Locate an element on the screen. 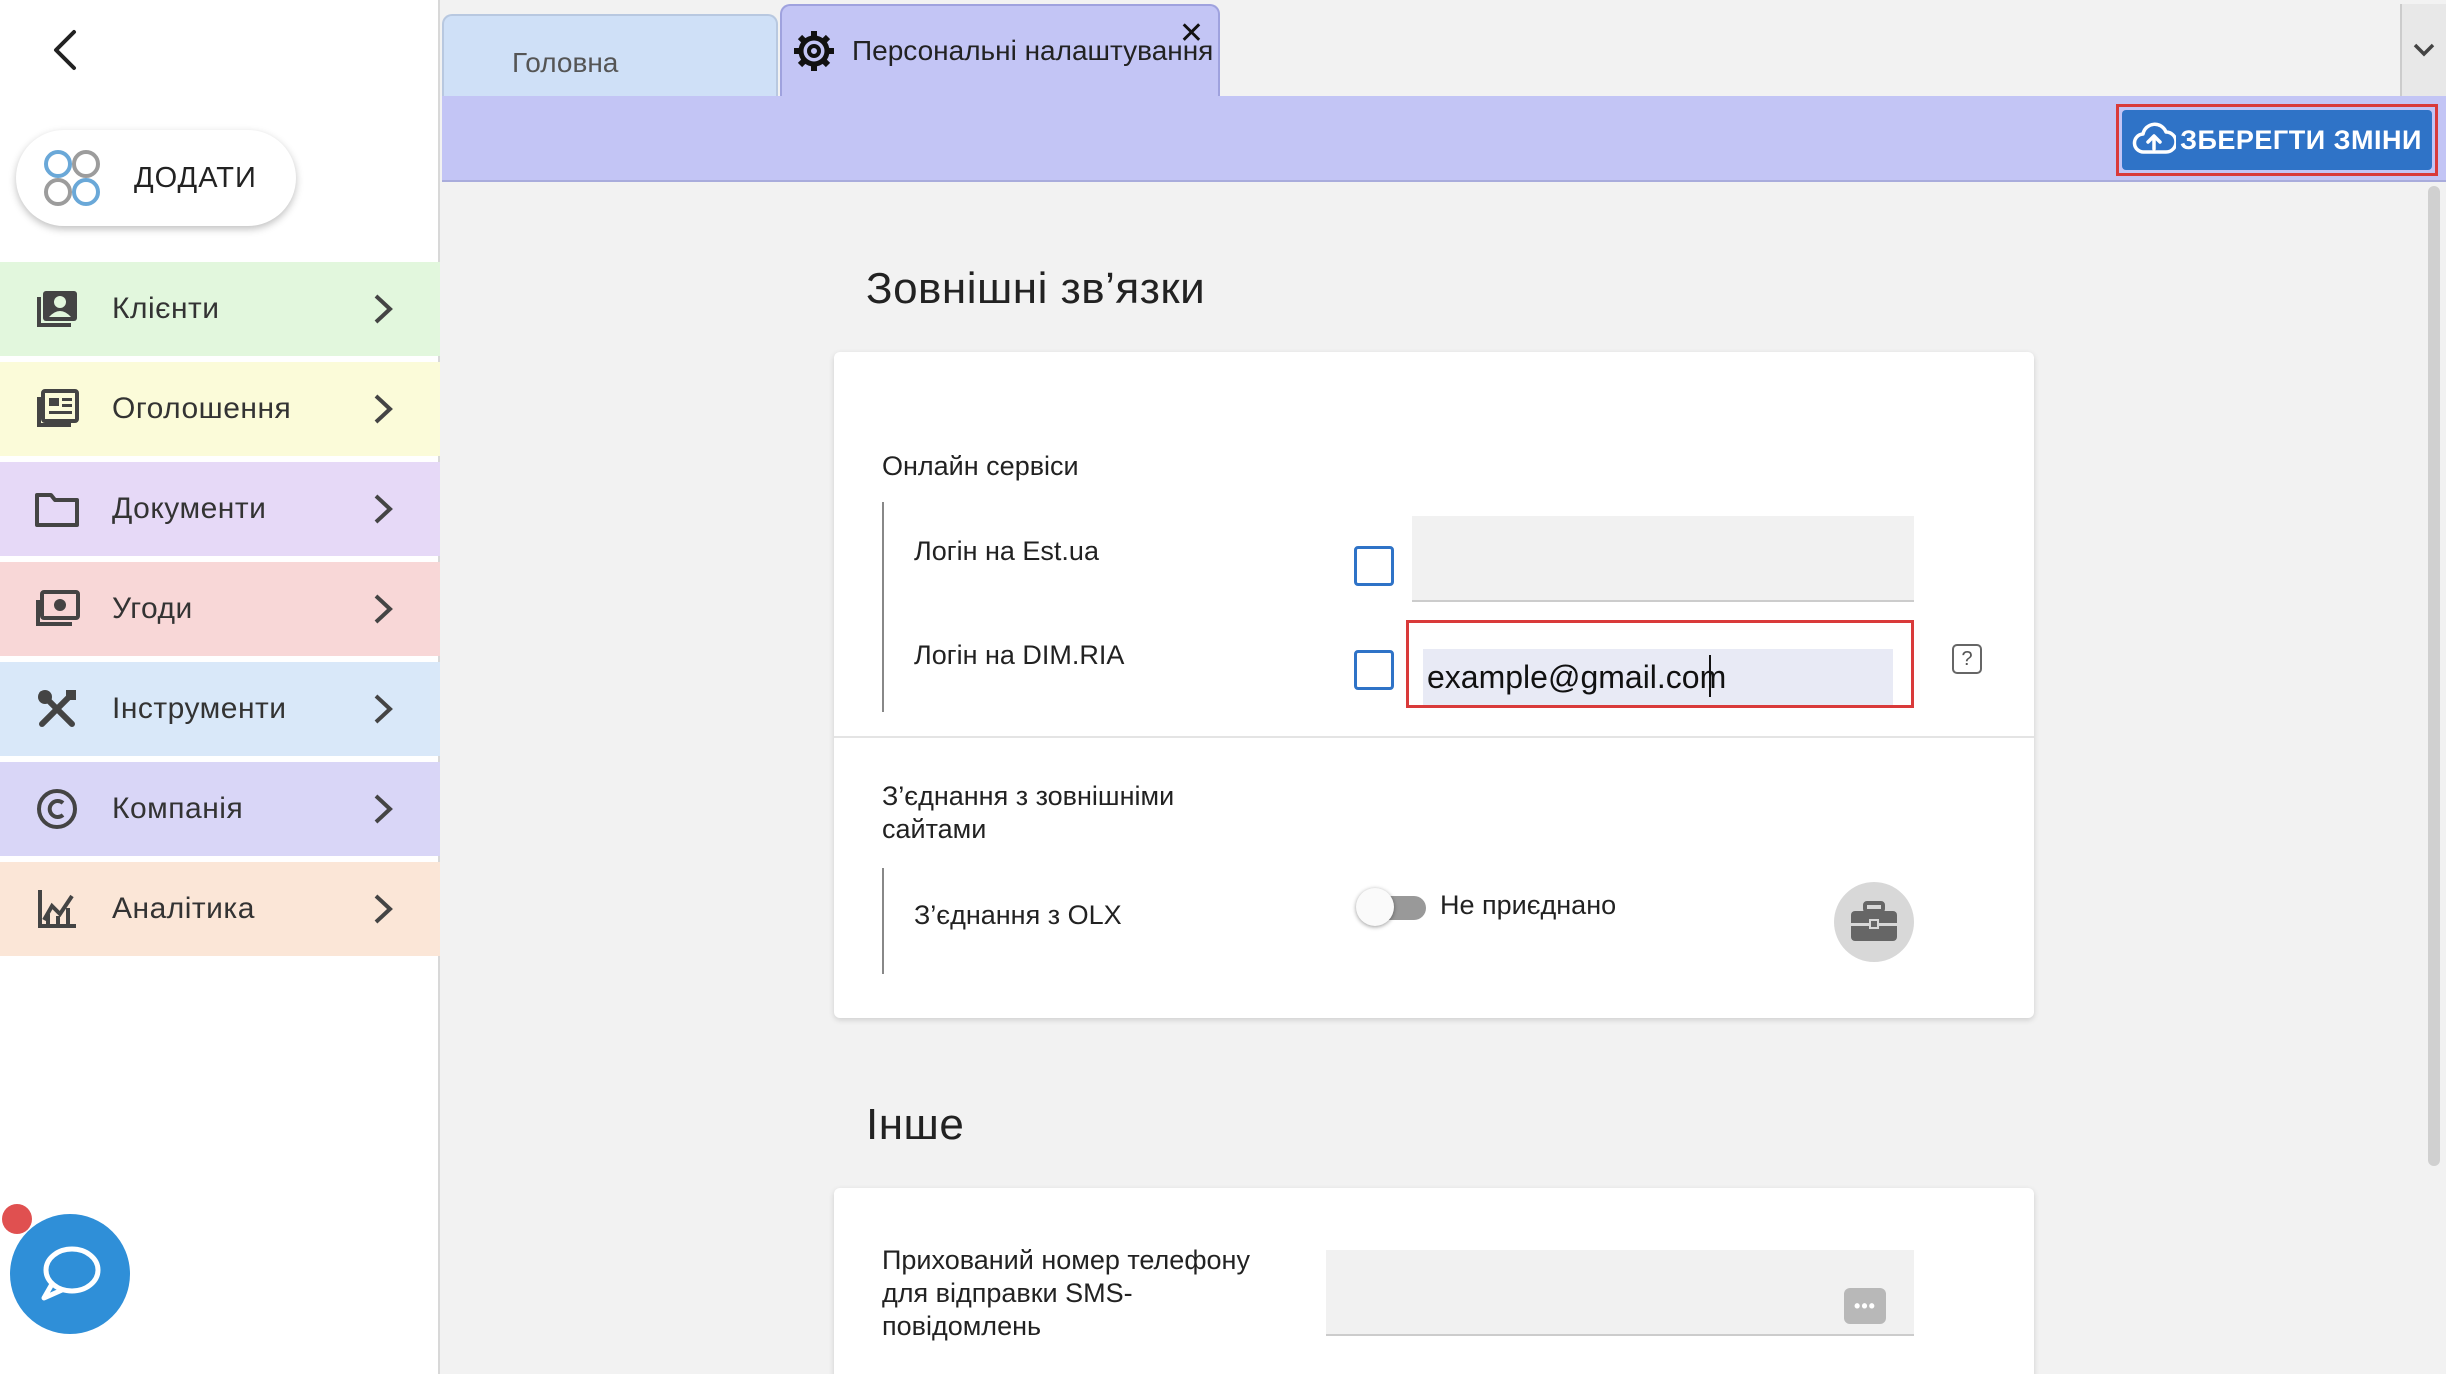  sidebar-item-label: Інструменти is located at coordinates (199, 708).